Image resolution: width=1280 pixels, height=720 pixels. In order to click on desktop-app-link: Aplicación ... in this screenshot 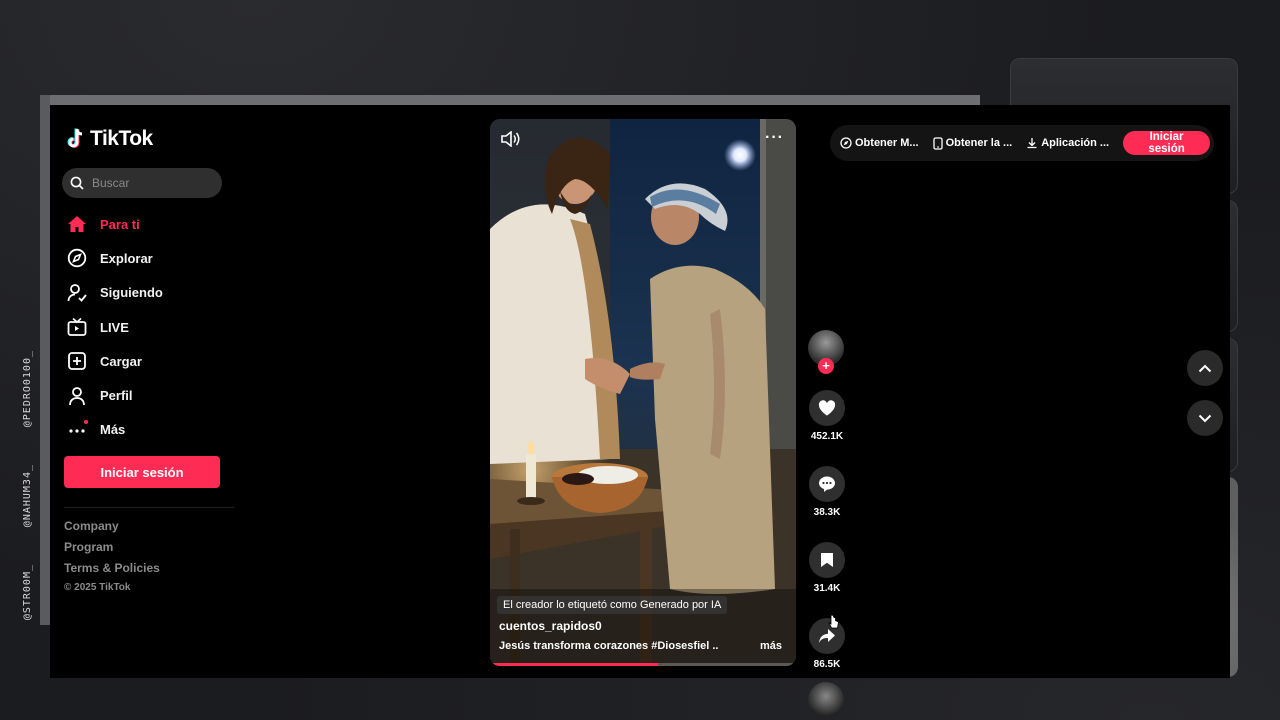, I will do `click(1067, 143)`.